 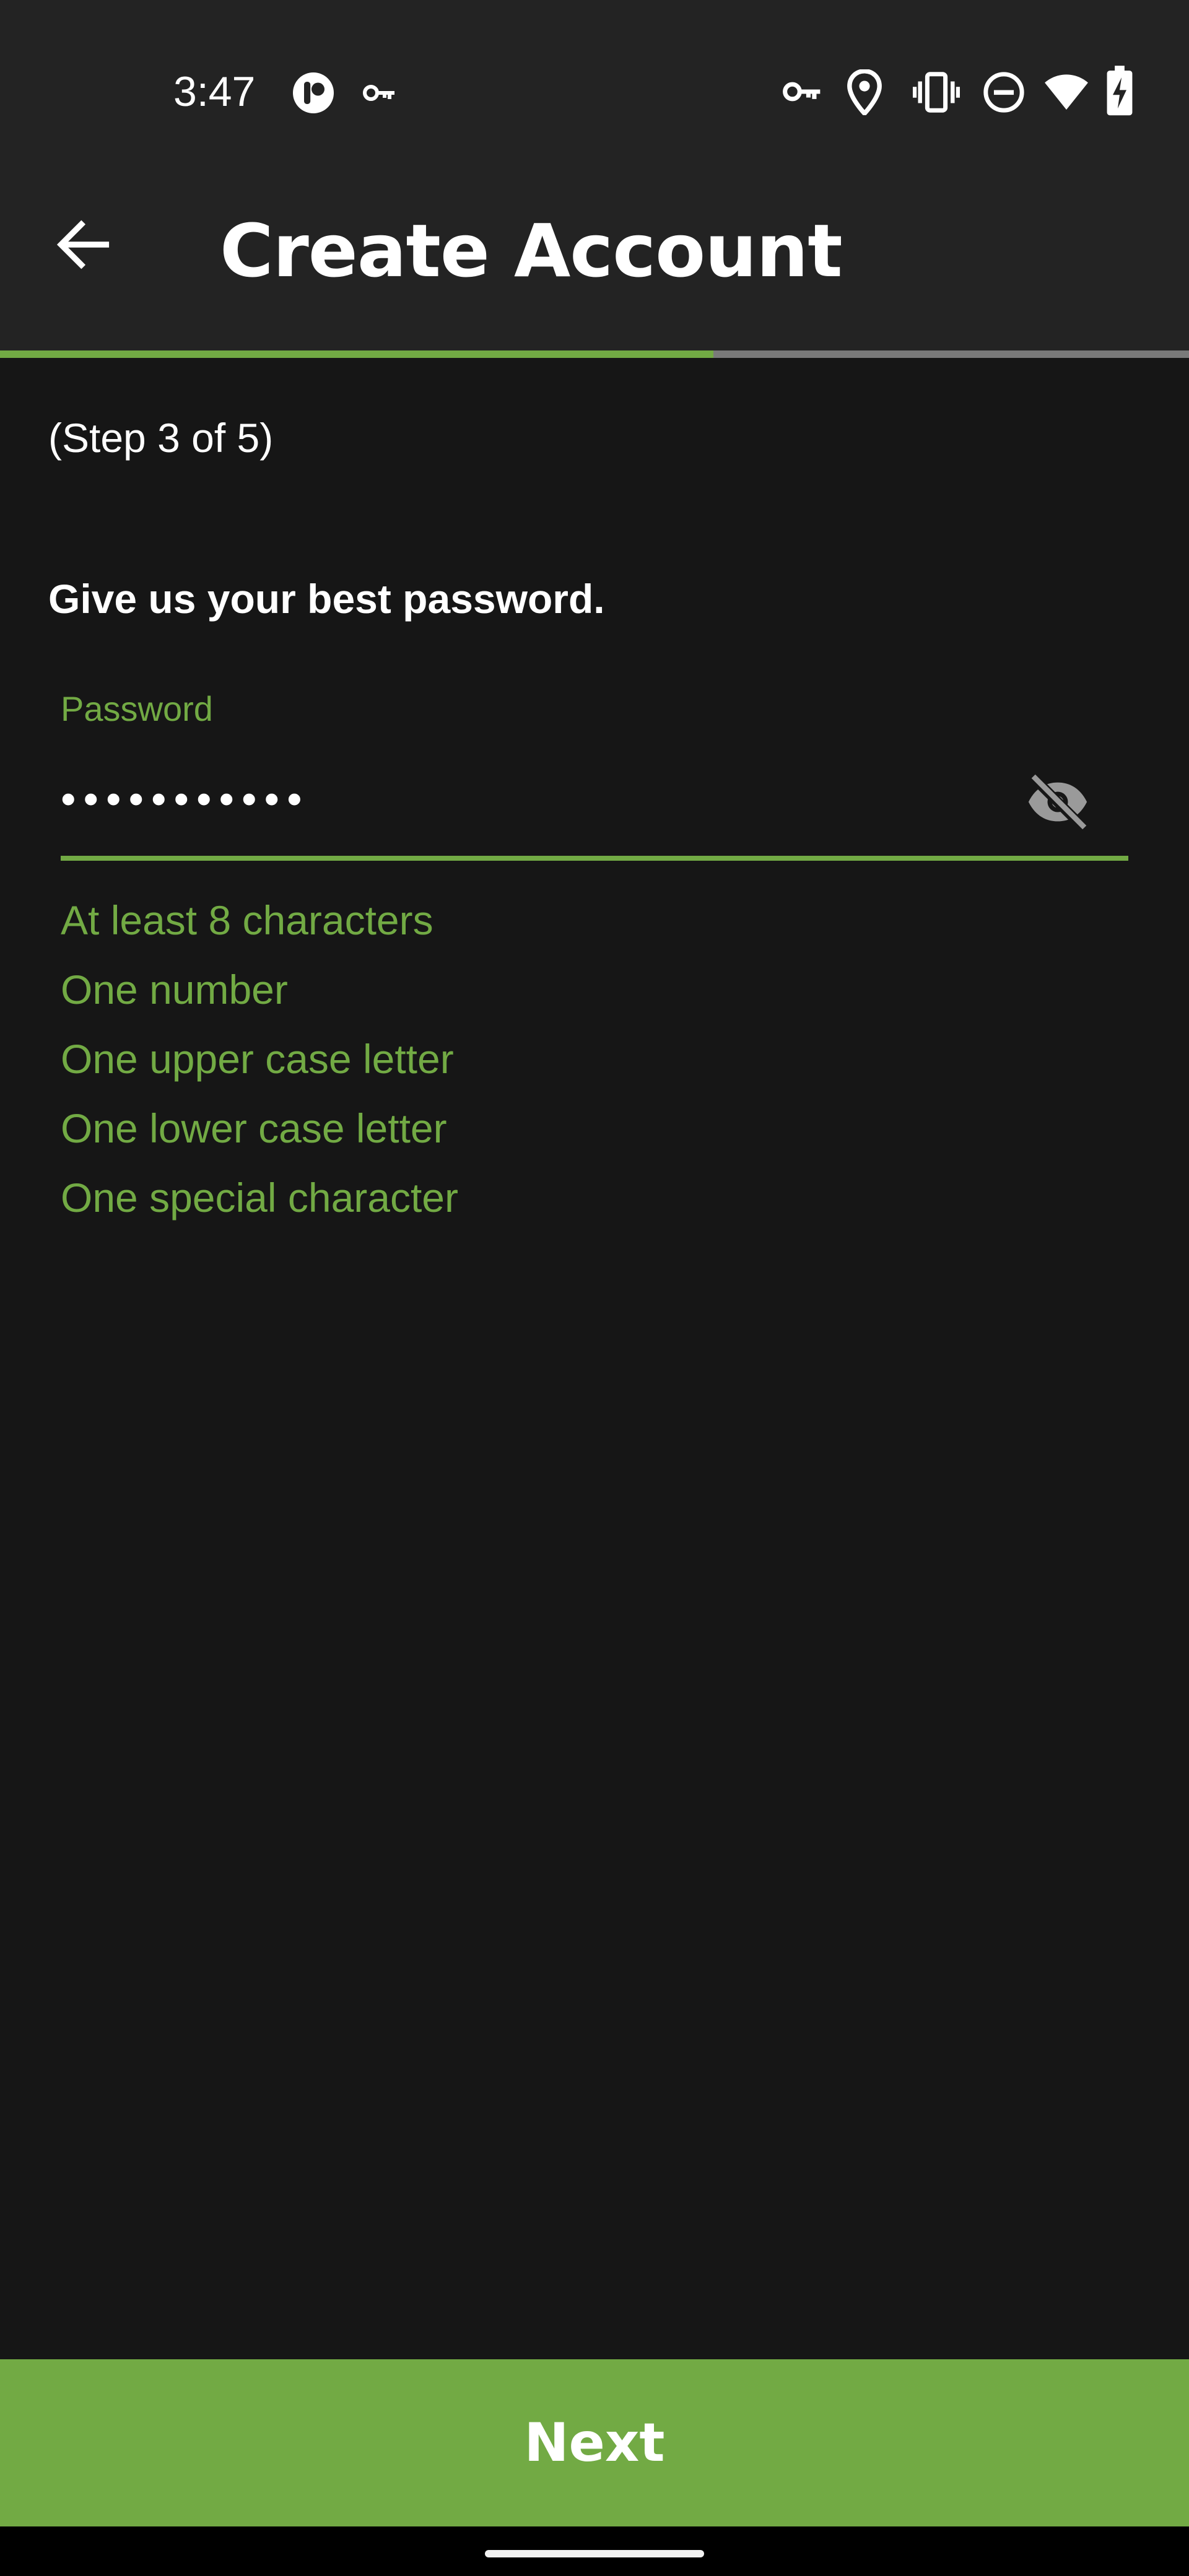 I want to click on next-button: Next, so click(x=594, y=2442).